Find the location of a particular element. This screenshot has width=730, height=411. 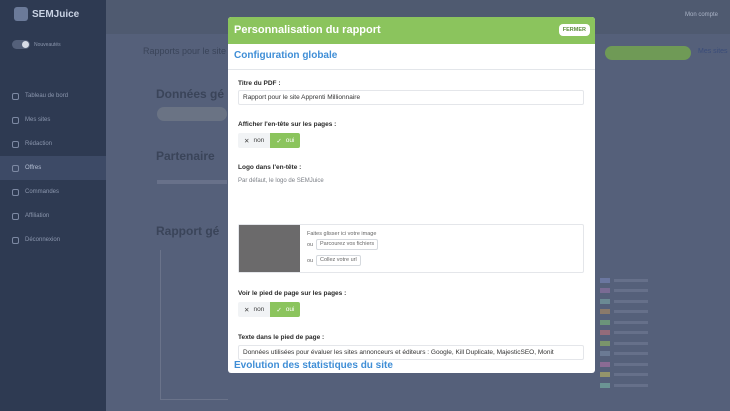

close-button: FERMER is located at coordinates (574, 30).